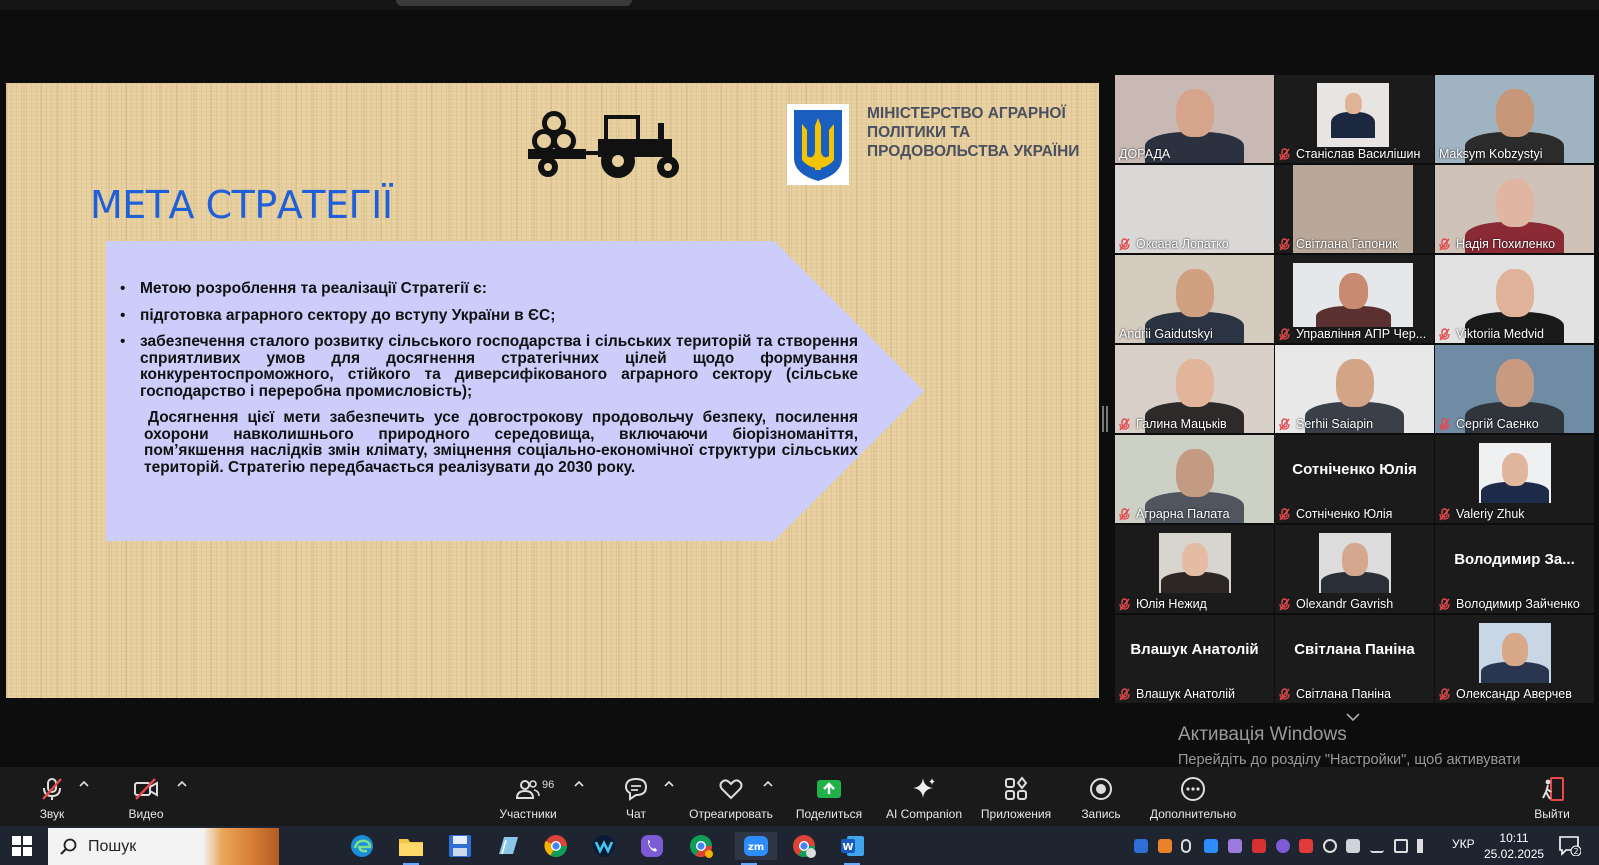 Image resolution: width=1599 pixels, height=865 pixels. I want to click on taskbar-webex, so click(604, 846).